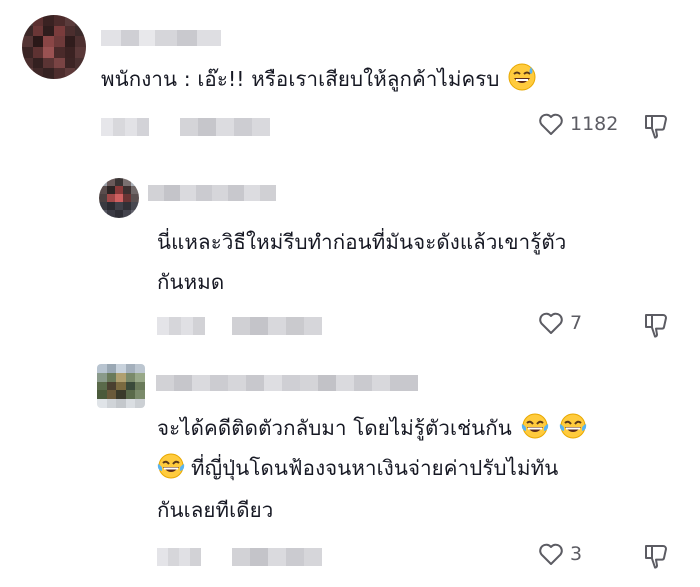 The width and height of the screenshot is (700, 587). I want to click on like-button: 7, so click(560, 323).